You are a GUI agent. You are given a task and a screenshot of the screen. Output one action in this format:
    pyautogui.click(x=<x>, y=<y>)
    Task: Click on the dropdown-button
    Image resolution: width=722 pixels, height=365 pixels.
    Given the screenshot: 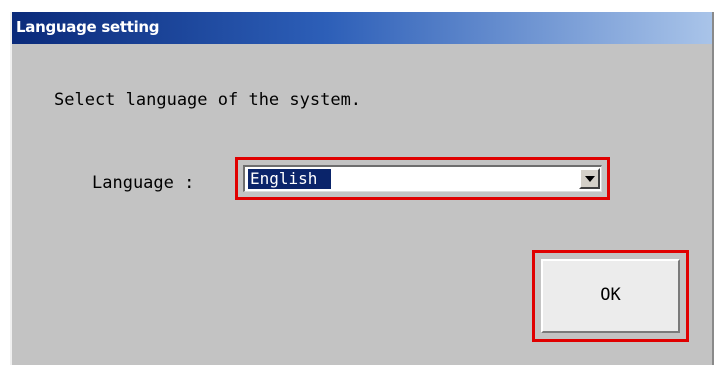 What is the action you would take?
    pyautogui.click(x=589, y=178)
    